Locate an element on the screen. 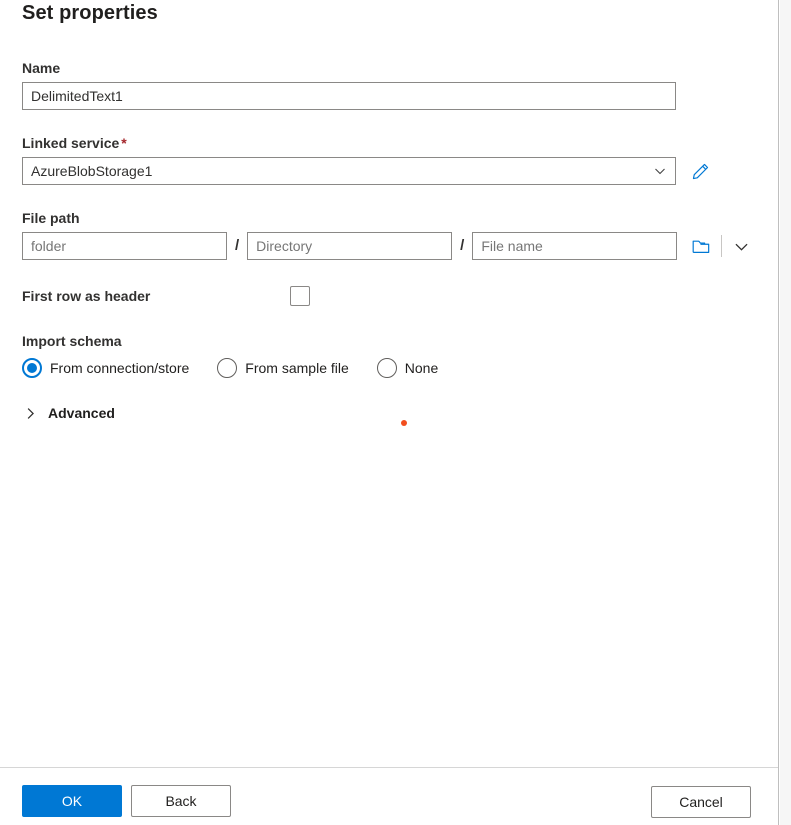  chevron-right-icon is located at coordinates (30, 413).